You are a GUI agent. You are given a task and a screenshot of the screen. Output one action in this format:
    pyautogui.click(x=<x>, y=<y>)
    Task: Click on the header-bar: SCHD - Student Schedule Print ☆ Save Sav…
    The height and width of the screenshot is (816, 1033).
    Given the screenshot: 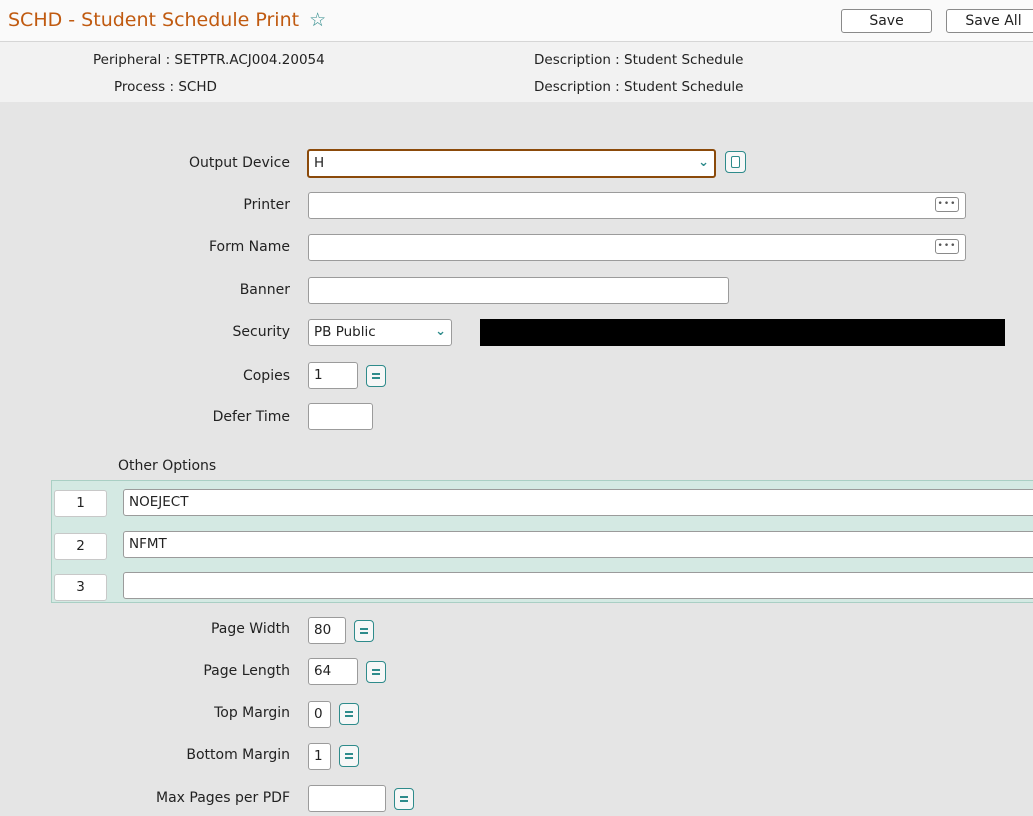 What is the action you would take?
    pyautogui.click(x=516, y=21)
    